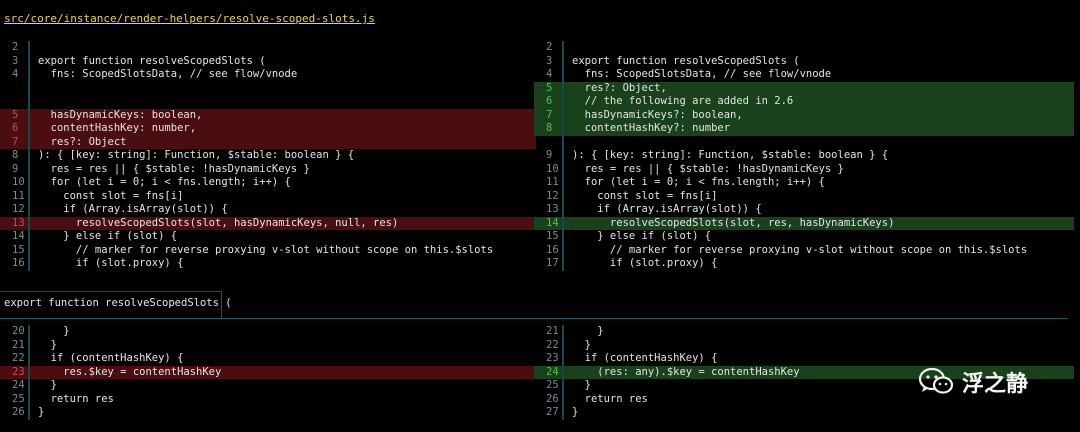  I want to click on code-line: 24 }, so click(268, 386).